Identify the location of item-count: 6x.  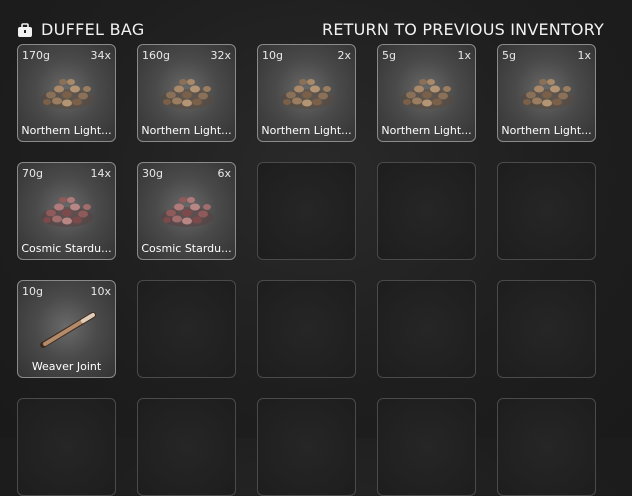
(224, 173).